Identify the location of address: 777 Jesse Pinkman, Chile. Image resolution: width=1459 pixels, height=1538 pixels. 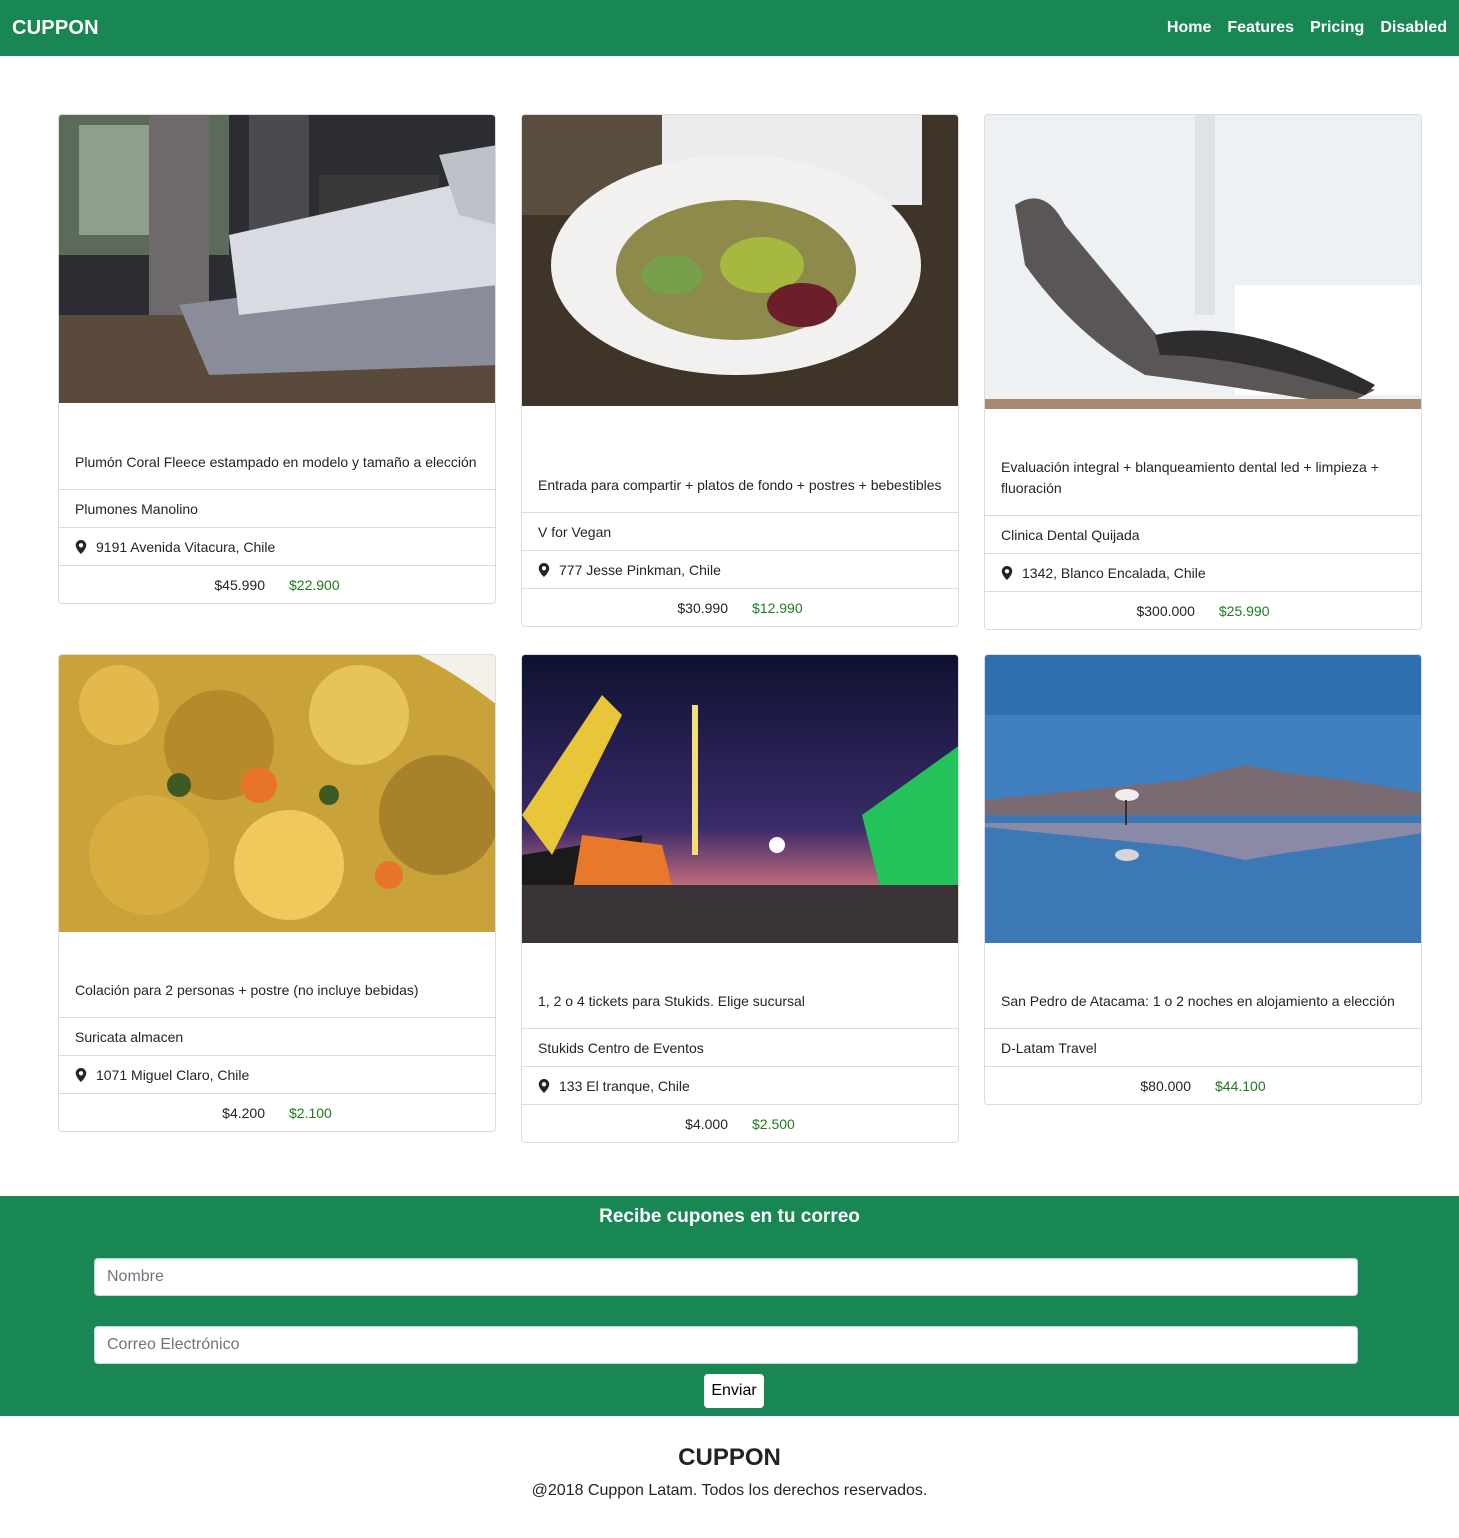
(640, 569).